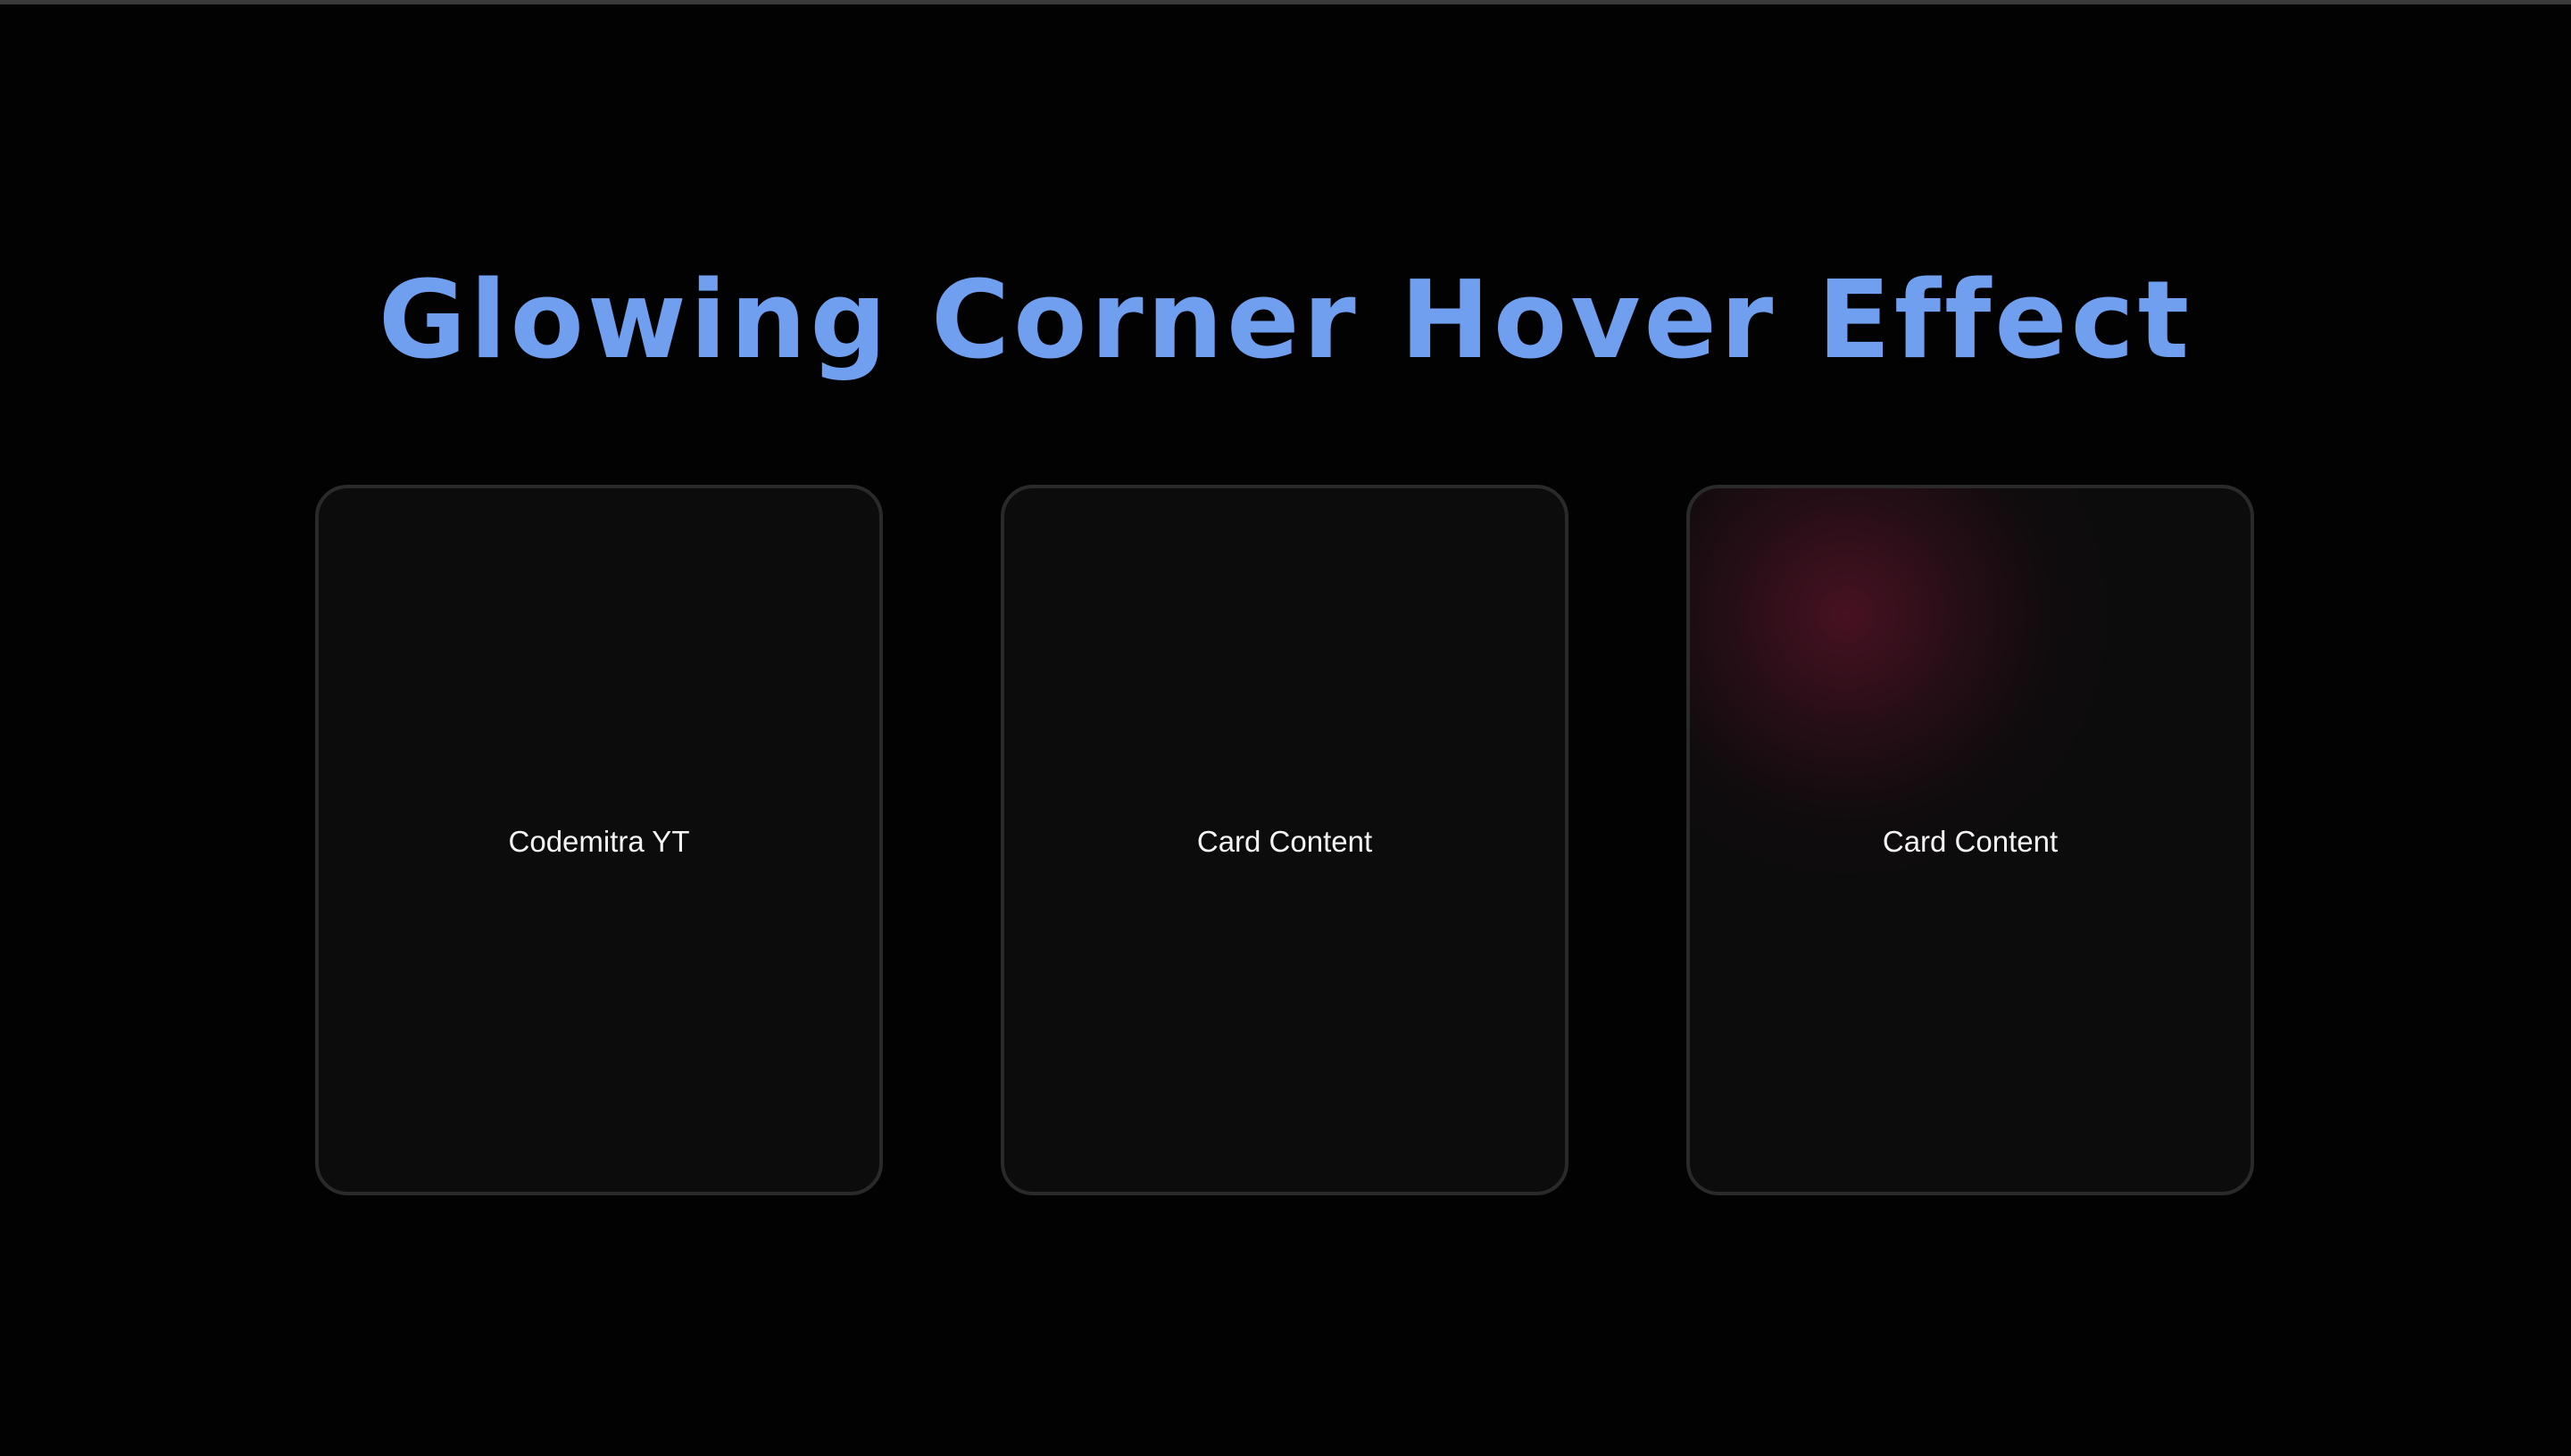 The width and height of the screenshot is (2571, 1456). I want to click on card-content-1: Card Content, so click(1284, 840).